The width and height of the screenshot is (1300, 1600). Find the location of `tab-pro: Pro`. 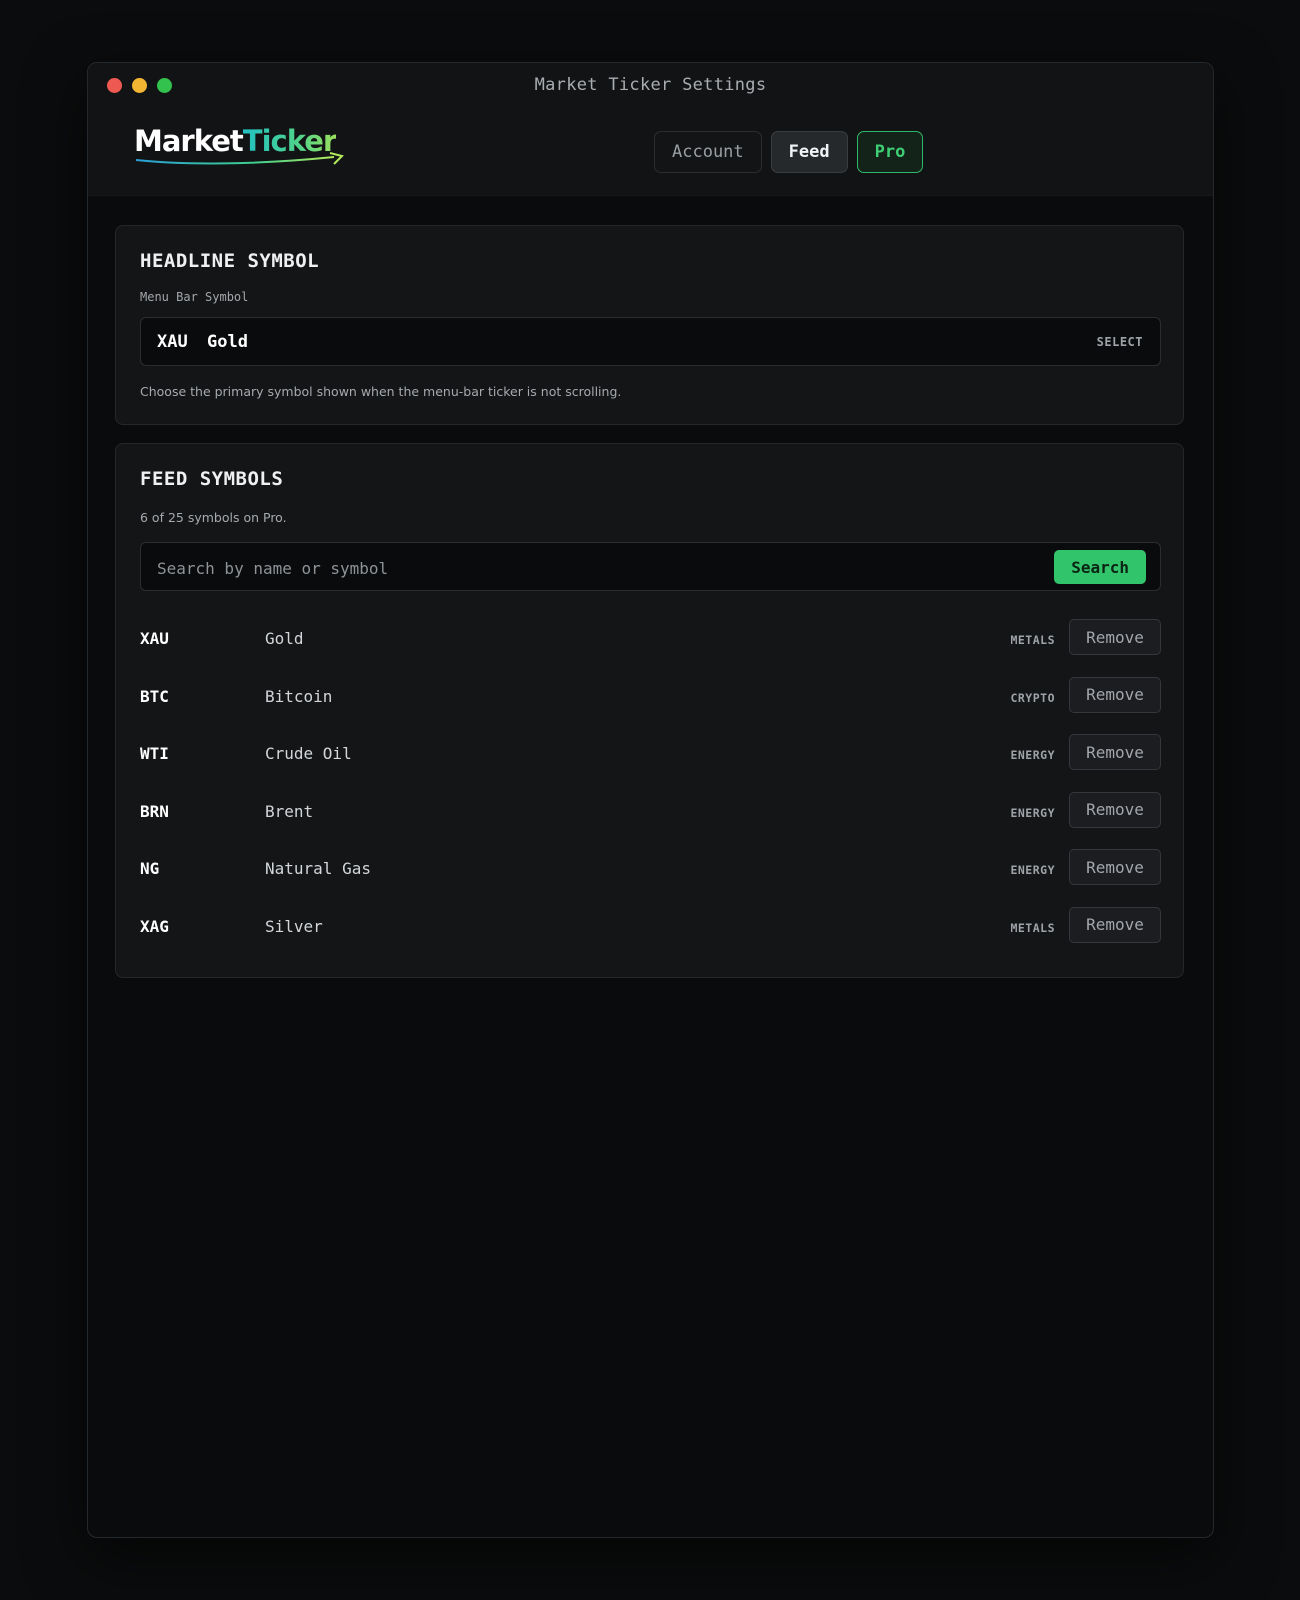

tab-pro: Pro is located at coordinates (890, 152).